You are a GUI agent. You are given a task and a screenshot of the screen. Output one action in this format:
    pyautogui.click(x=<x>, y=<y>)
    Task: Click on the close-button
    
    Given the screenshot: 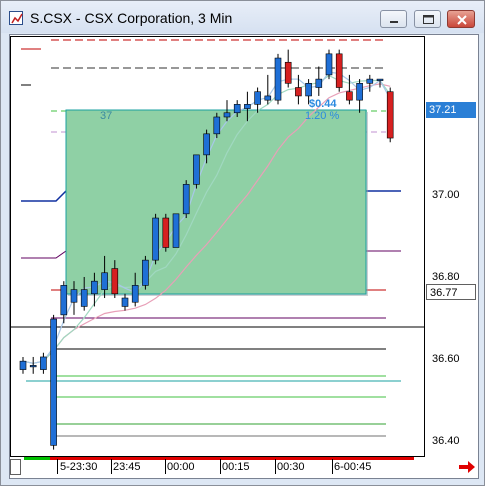 What is the action you would take?
    pyautogui.click(x=461, y=19)
    